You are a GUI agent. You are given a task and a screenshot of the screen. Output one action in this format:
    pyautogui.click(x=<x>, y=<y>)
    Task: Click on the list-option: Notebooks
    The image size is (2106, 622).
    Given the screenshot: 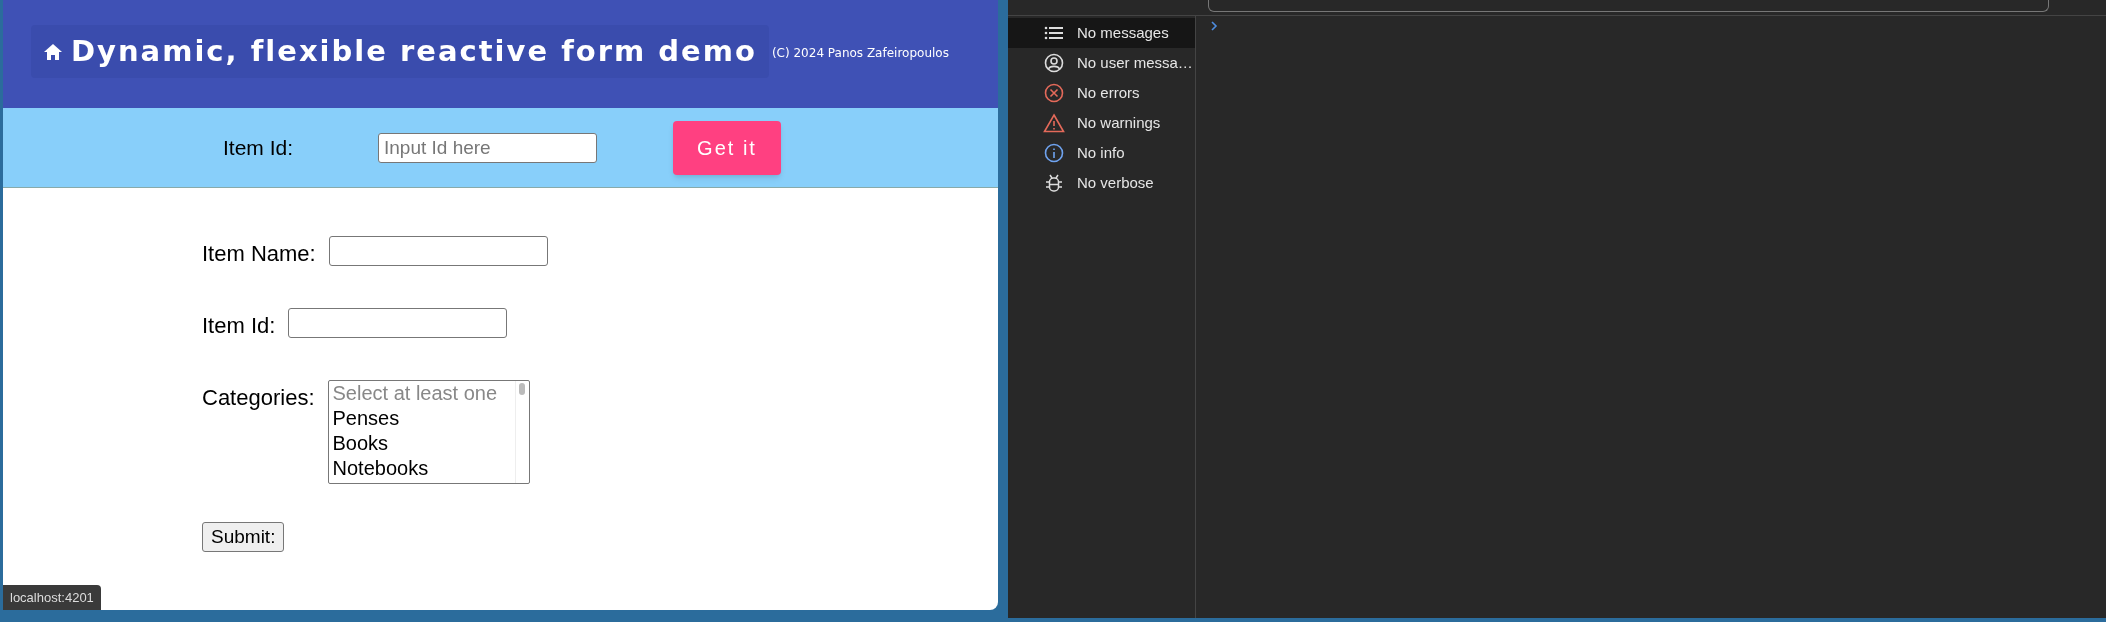 What is the action you would take?
    pyautogui.click(x=423, y=468)
    